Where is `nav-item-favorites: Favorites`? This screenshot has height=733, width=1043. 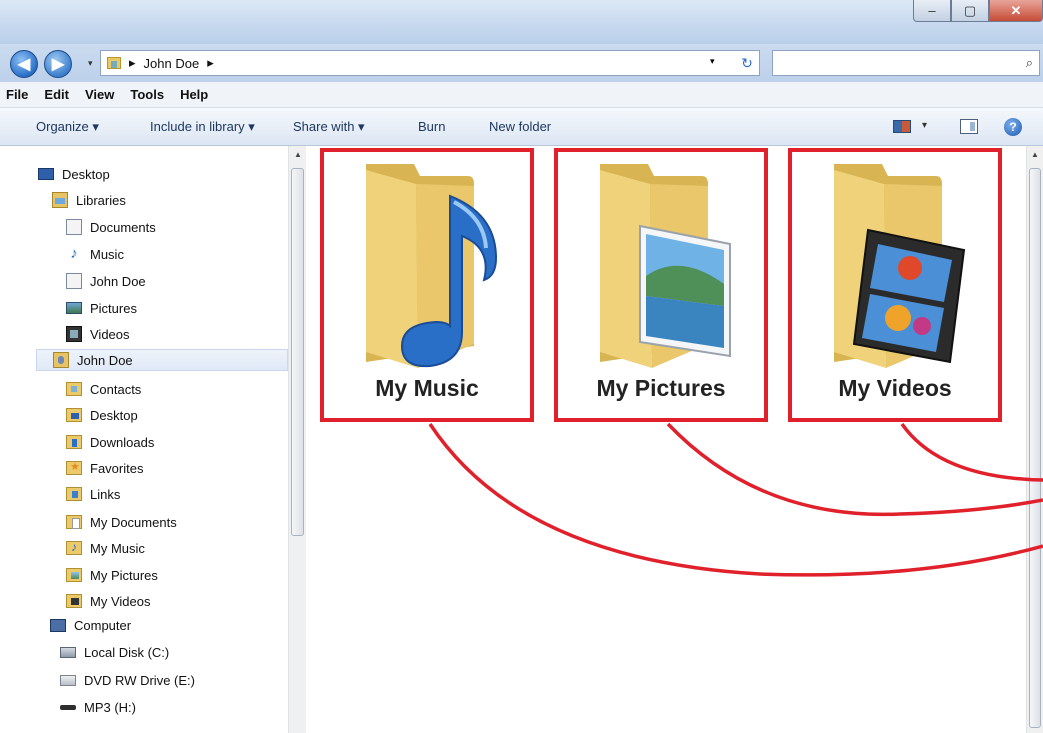 nav-item-favorites: Favorites is located at coordinates (104, 468).